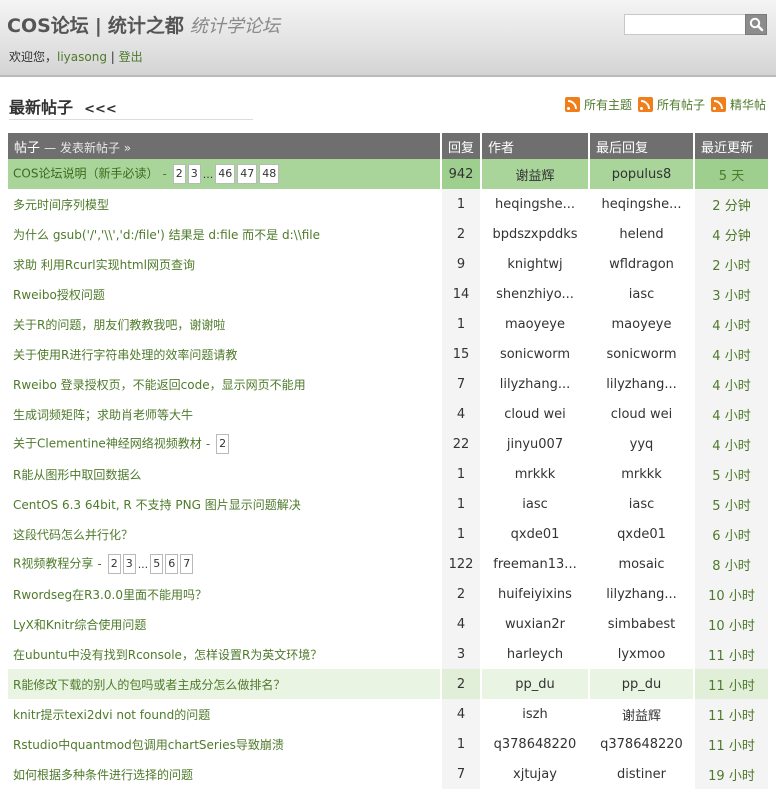 Image resolution: width=776 pixels, height=790 pixels. I want to click on page-link: 5, so click(157, 564).